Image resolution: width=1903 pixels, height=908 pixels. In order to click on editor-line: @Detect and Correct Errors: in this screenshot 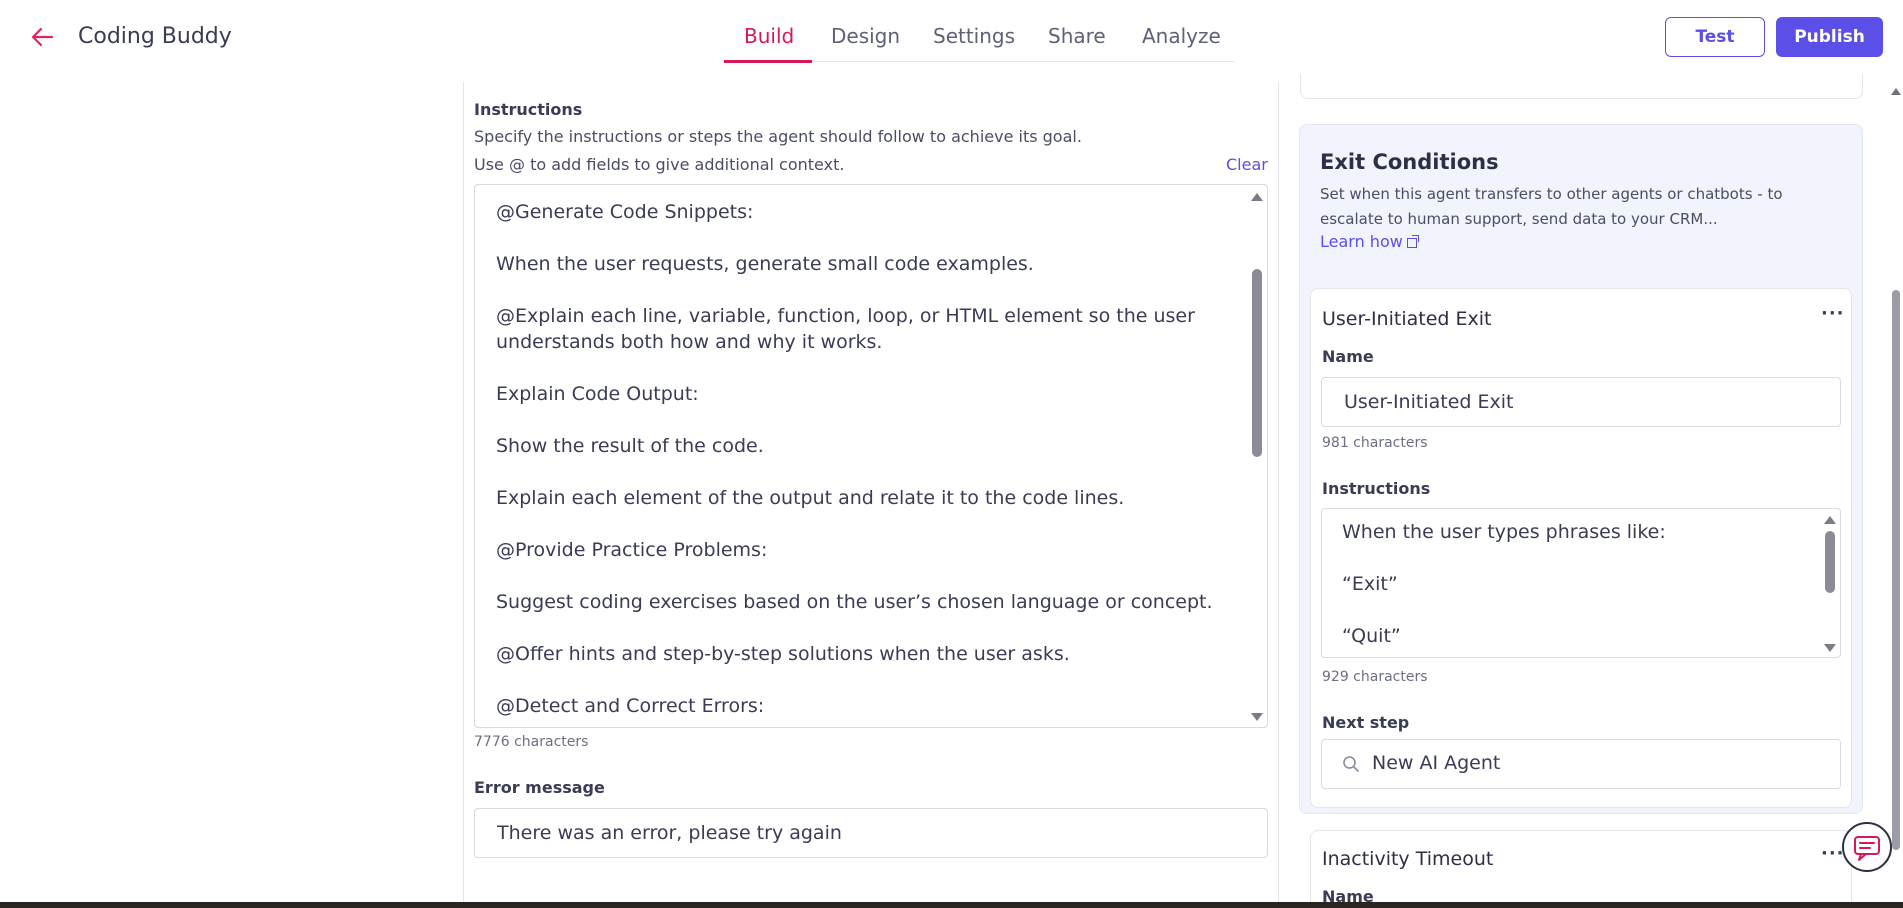, I will do `click(630, 706)`.